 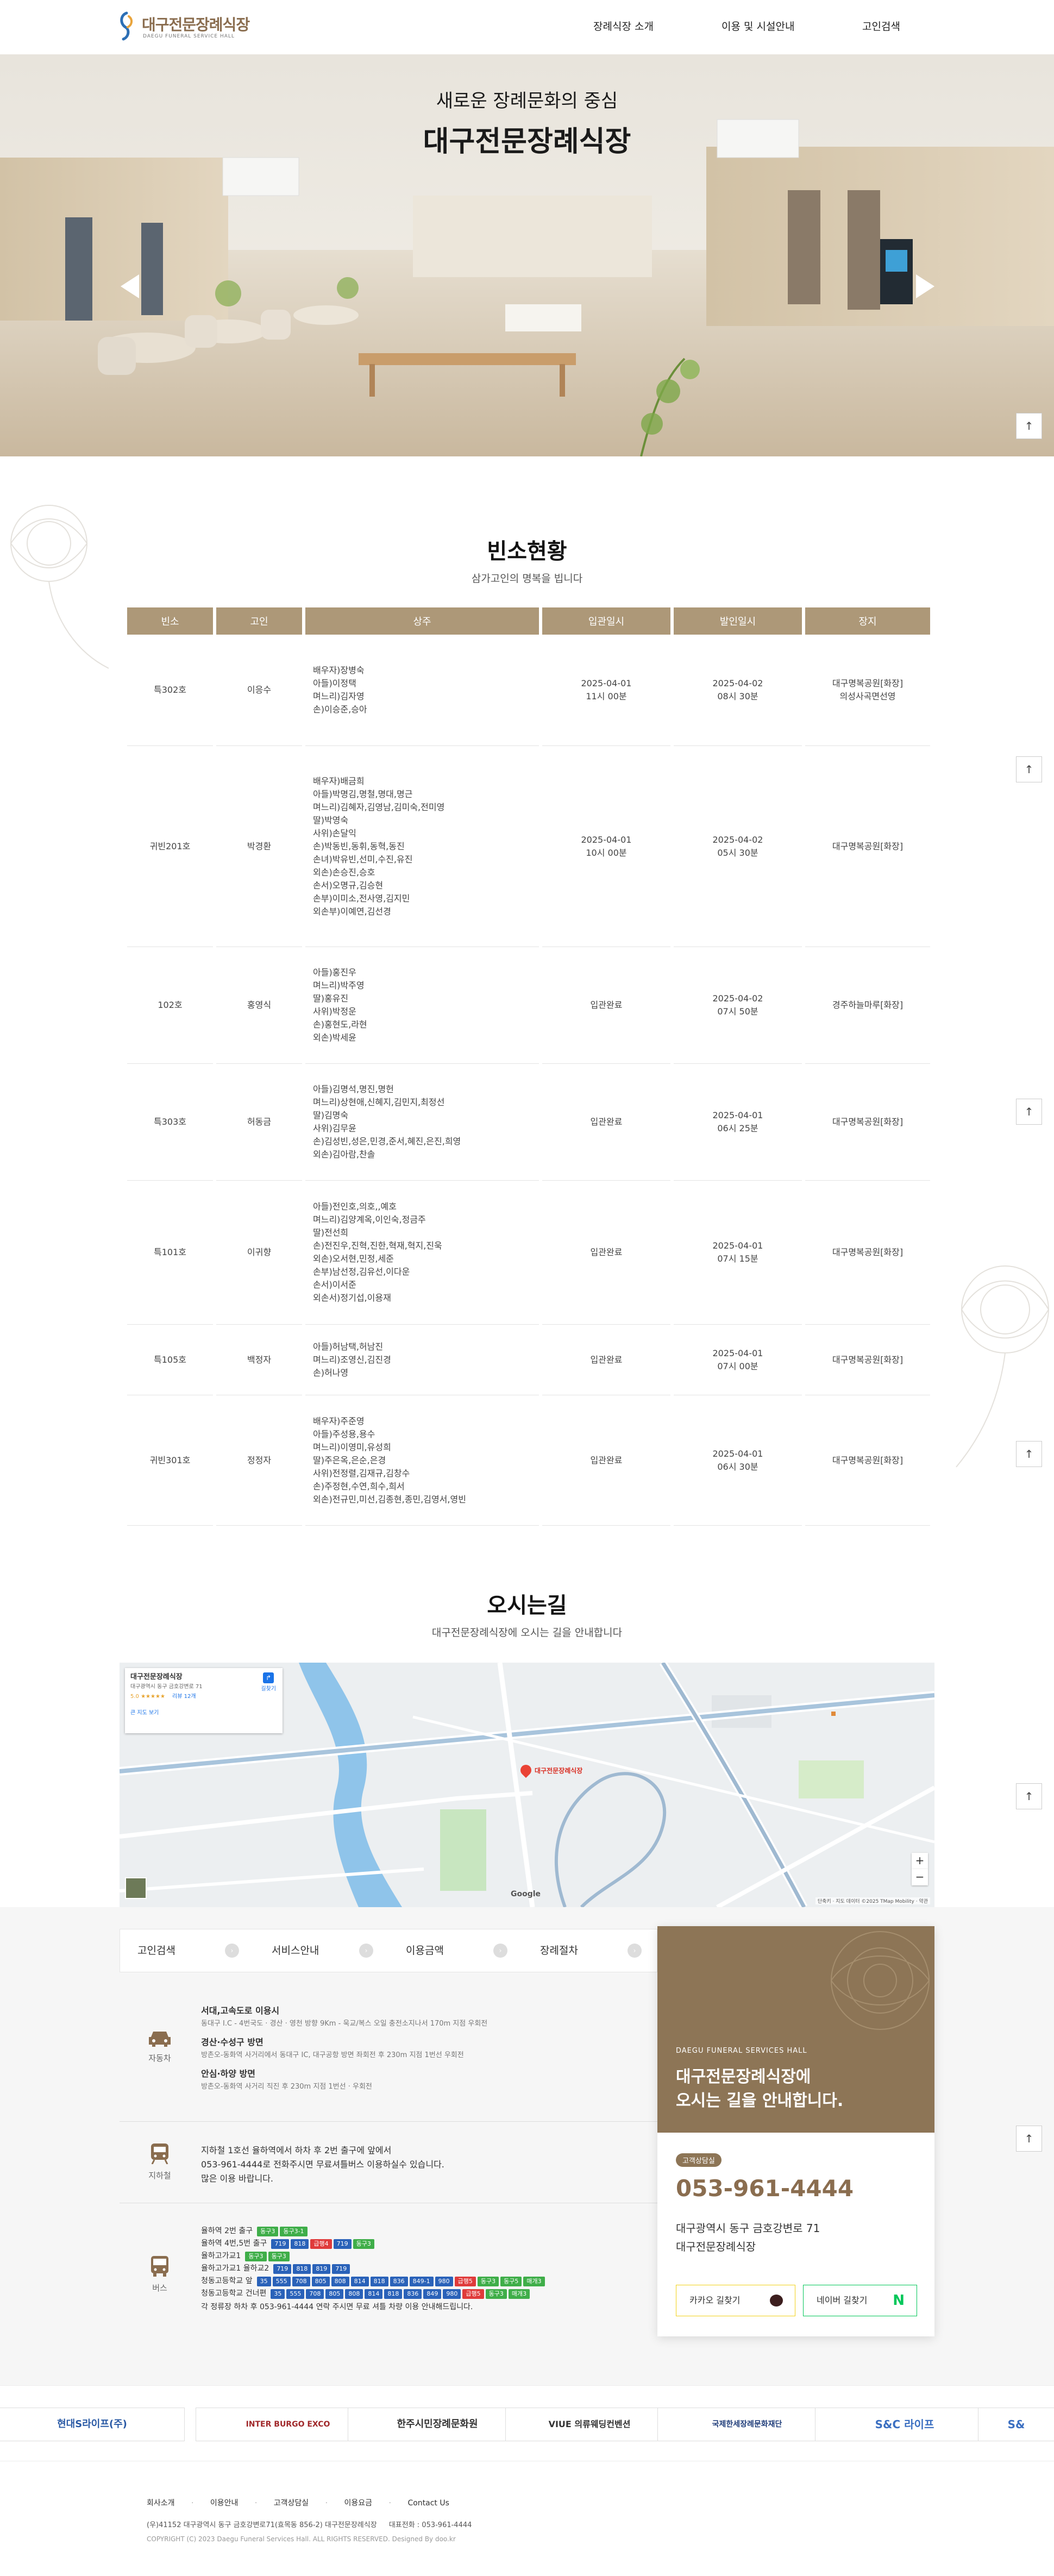 I want to click on partner-logo: S&, so click(x=1016, y=2424).